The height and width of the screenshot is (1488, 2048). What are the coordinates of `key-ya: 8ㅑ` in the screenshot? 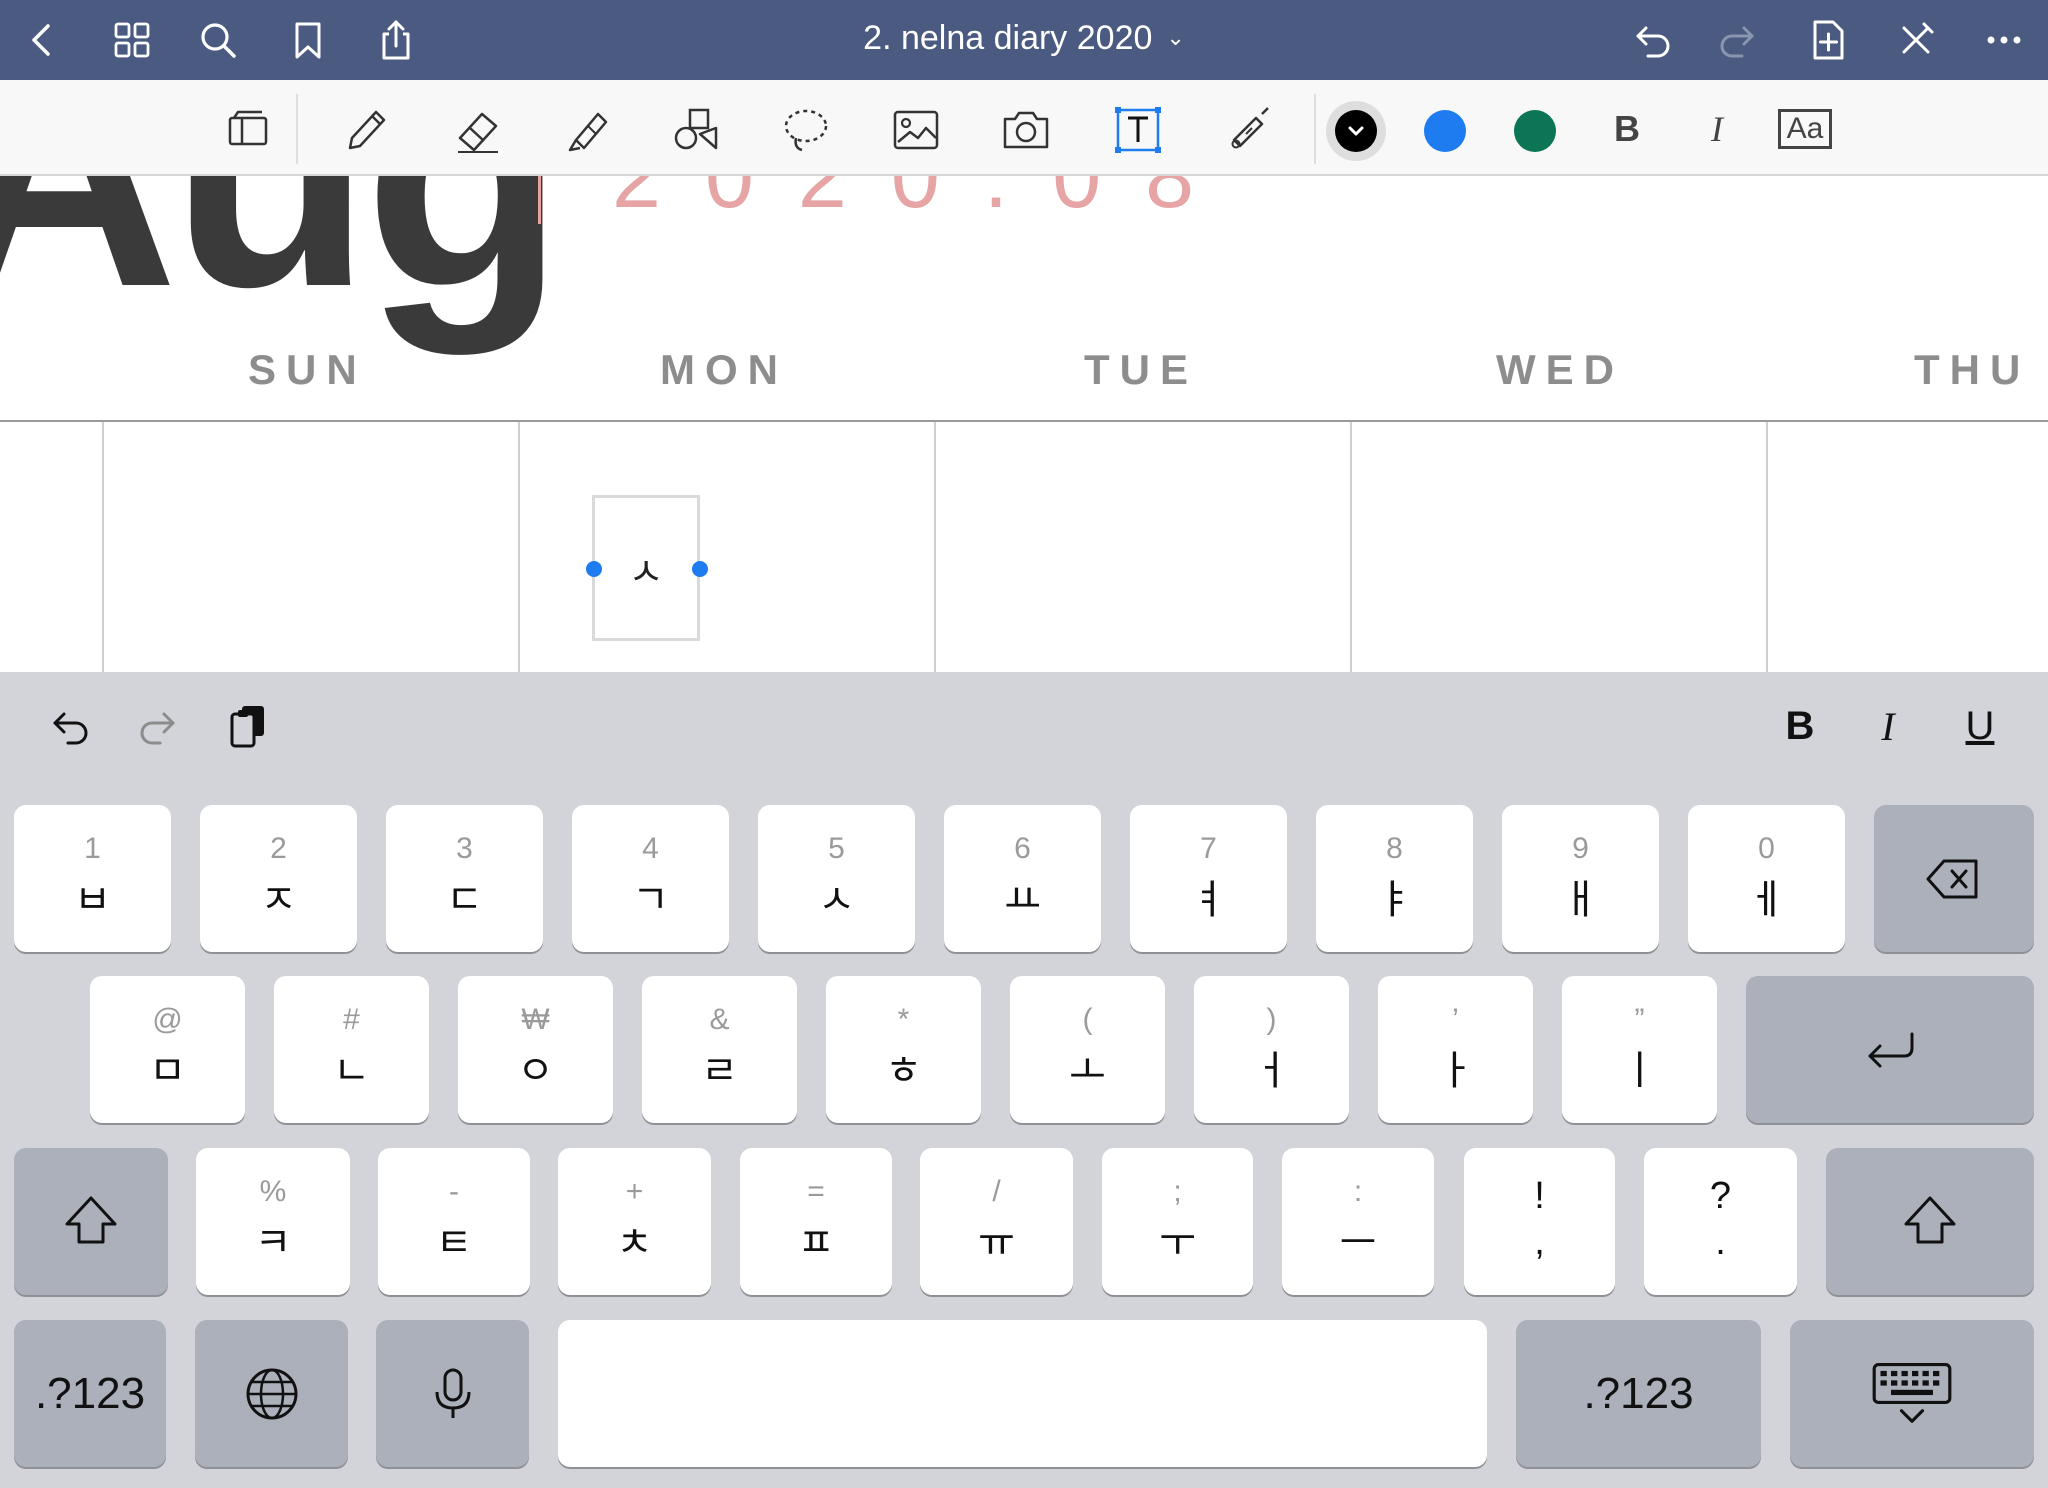 It's located at (1394, 878).